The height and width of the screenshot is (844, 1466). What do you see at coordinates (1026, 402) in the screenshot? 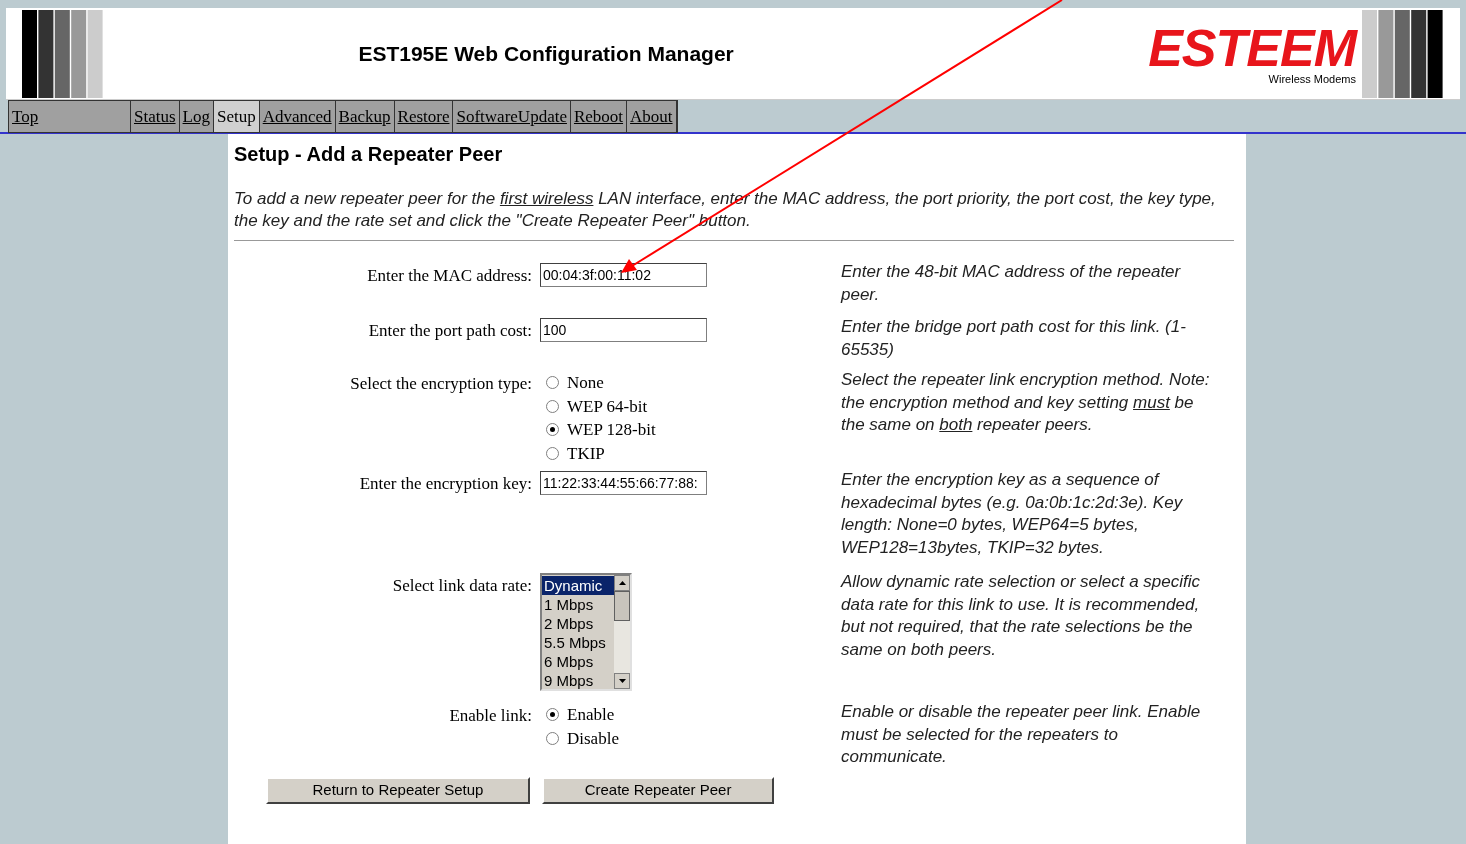
I see `help-text: Select the repeater link encryption method. Note: the encryption method and key setting must be the same on both repeater peers.` at bounding box center [1026, 402].